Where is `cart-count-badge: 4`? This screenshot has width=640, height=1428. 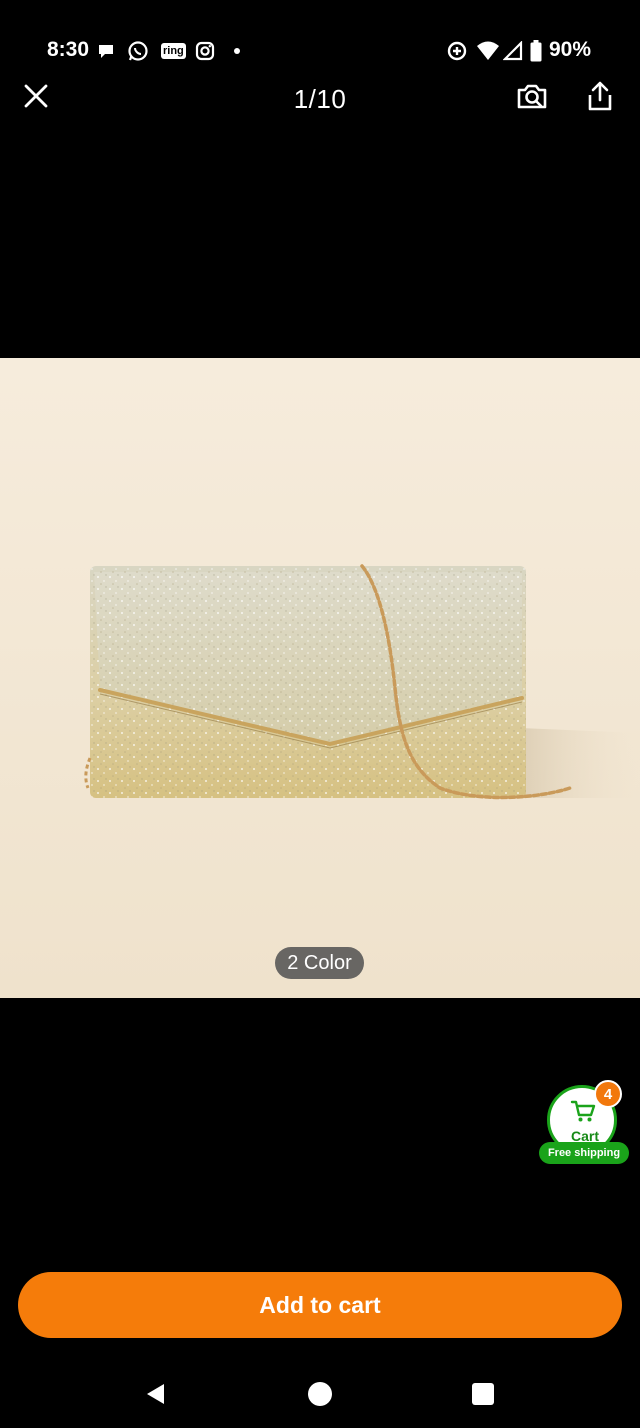 cart-count-badge: 4 is located at coordinates (608, 1094).